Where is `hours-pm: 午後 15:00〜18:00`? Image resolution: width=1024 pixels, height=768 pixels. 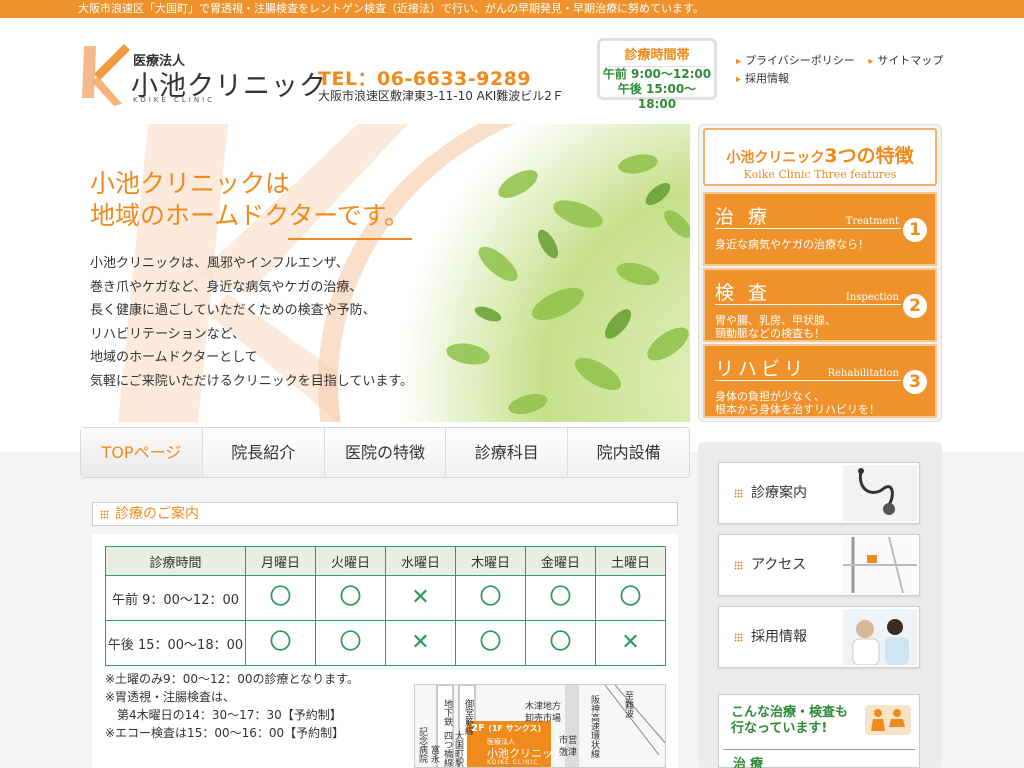 hours-pm: 午後 15:00〜18:00 is located at coordinates (657, 96).